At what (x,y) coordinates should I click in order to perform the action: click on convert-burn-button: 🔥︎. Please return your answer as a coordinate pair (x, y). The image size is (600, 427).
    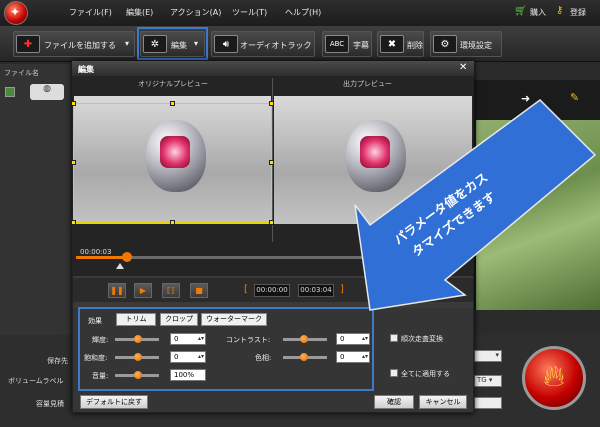
    Looking at the image, I should click on (554, 378).